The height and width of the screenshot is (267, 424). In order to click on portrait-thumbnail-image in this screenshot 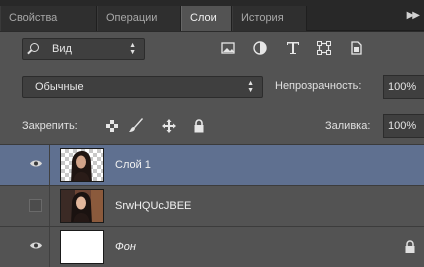, I will do `click(81, 166)`.